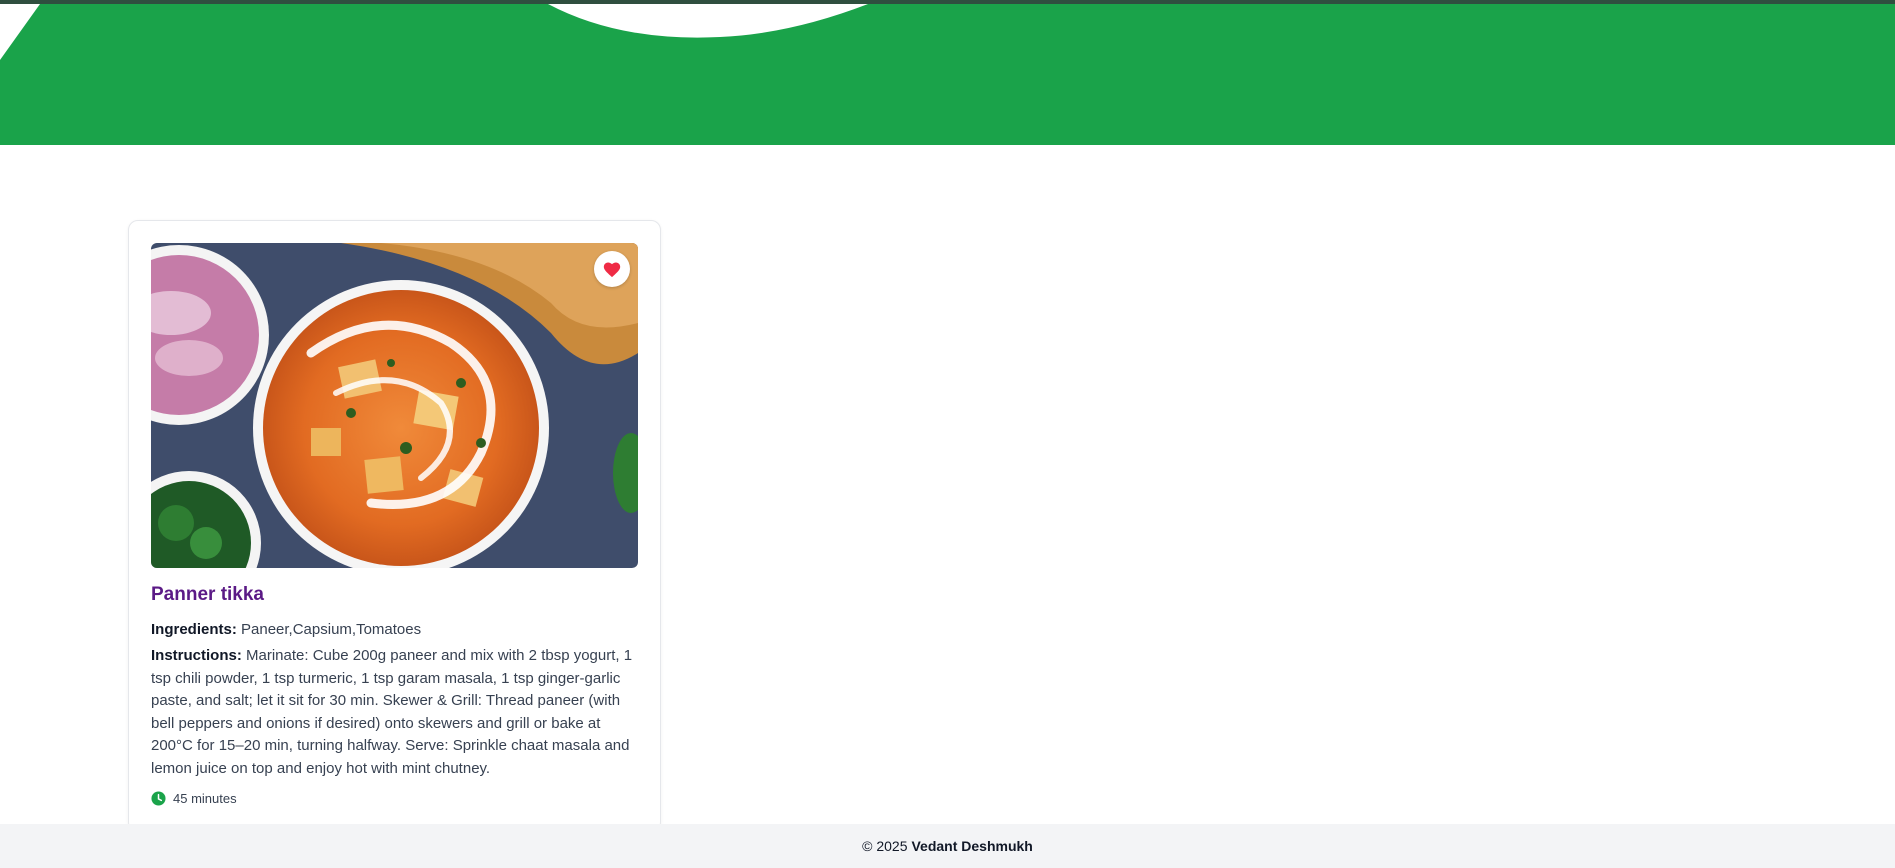 This screenshot has width=1895, height=868. Describe the element at coordinates (972, 846) in the screenshot. I see `footer-author: Vedant Deshmukh` at that location.